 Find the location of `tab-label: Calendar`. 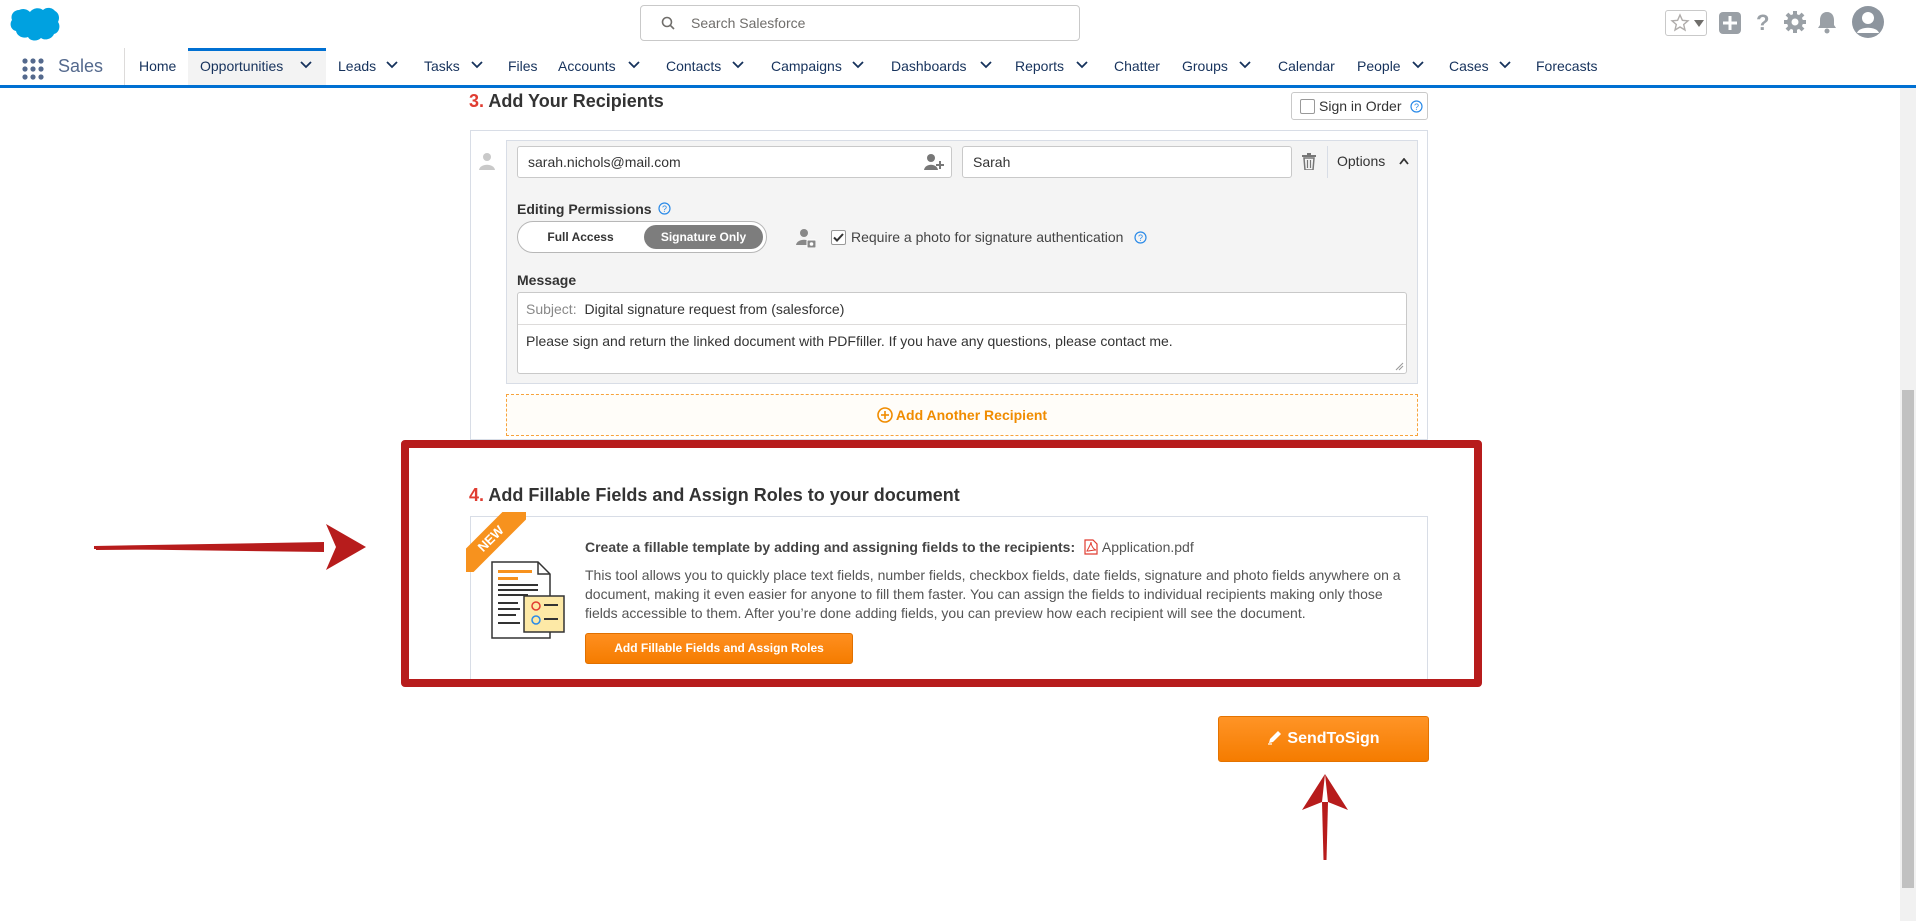

tab-label: Calendar is located at coordinates (1306, 66).